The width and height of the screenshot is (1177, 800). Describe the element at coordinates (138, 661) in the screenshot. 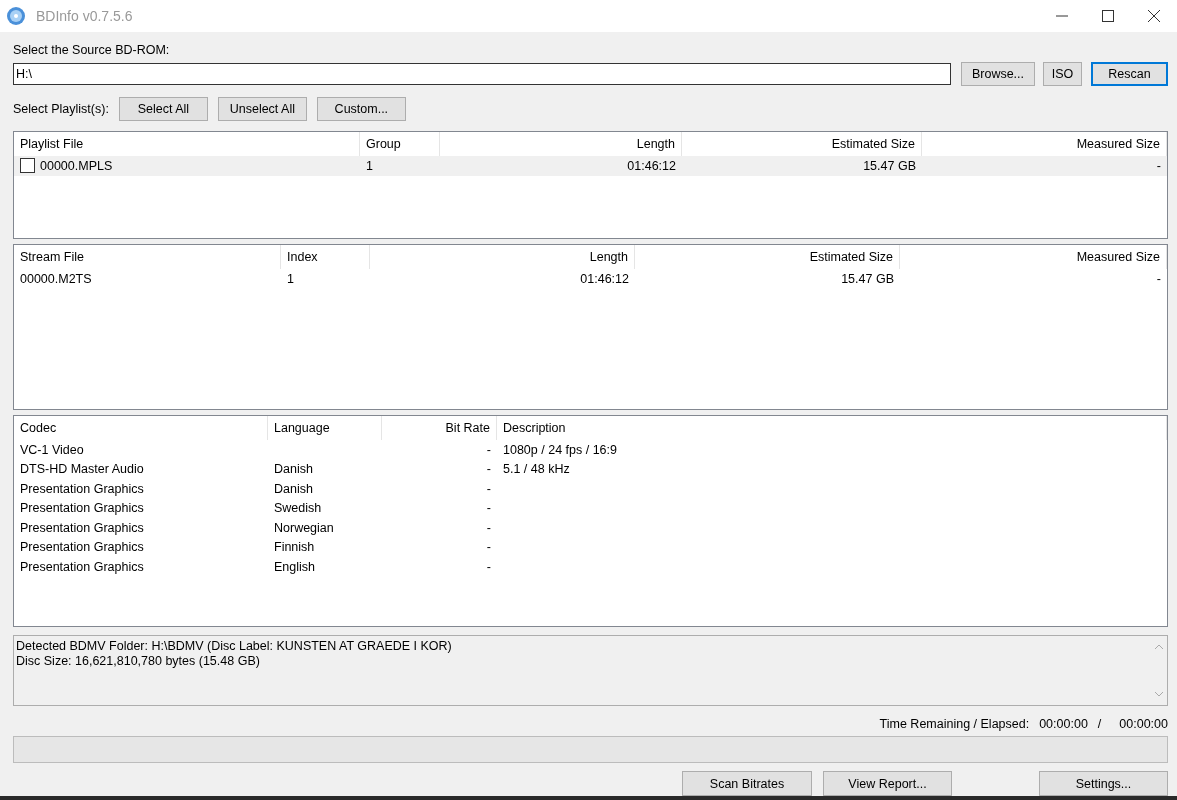

I see `log-line: Disc Size: 16,621,810,780 bytes (15.48 GB)` at that location.